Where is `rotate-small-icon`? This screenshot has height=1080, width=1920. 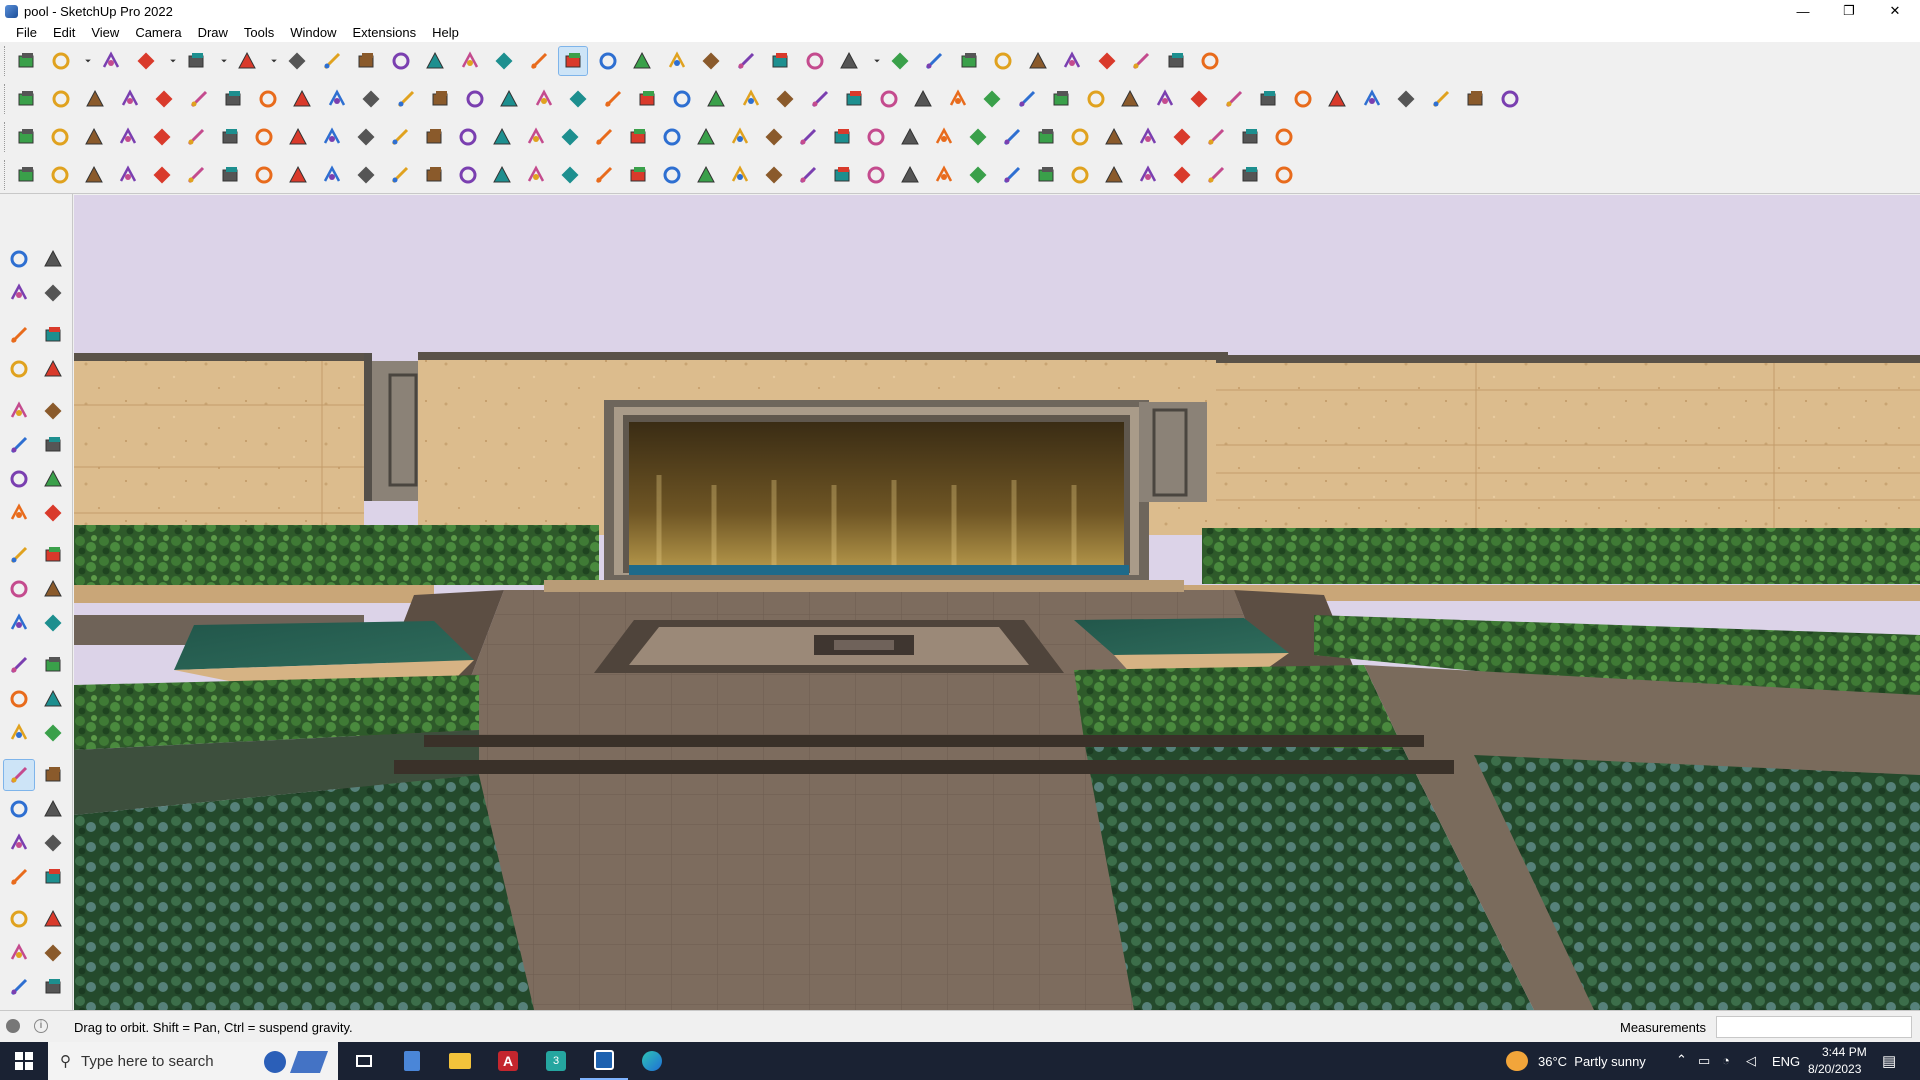
rotate-small-icon is located at coordinates (19, 589).